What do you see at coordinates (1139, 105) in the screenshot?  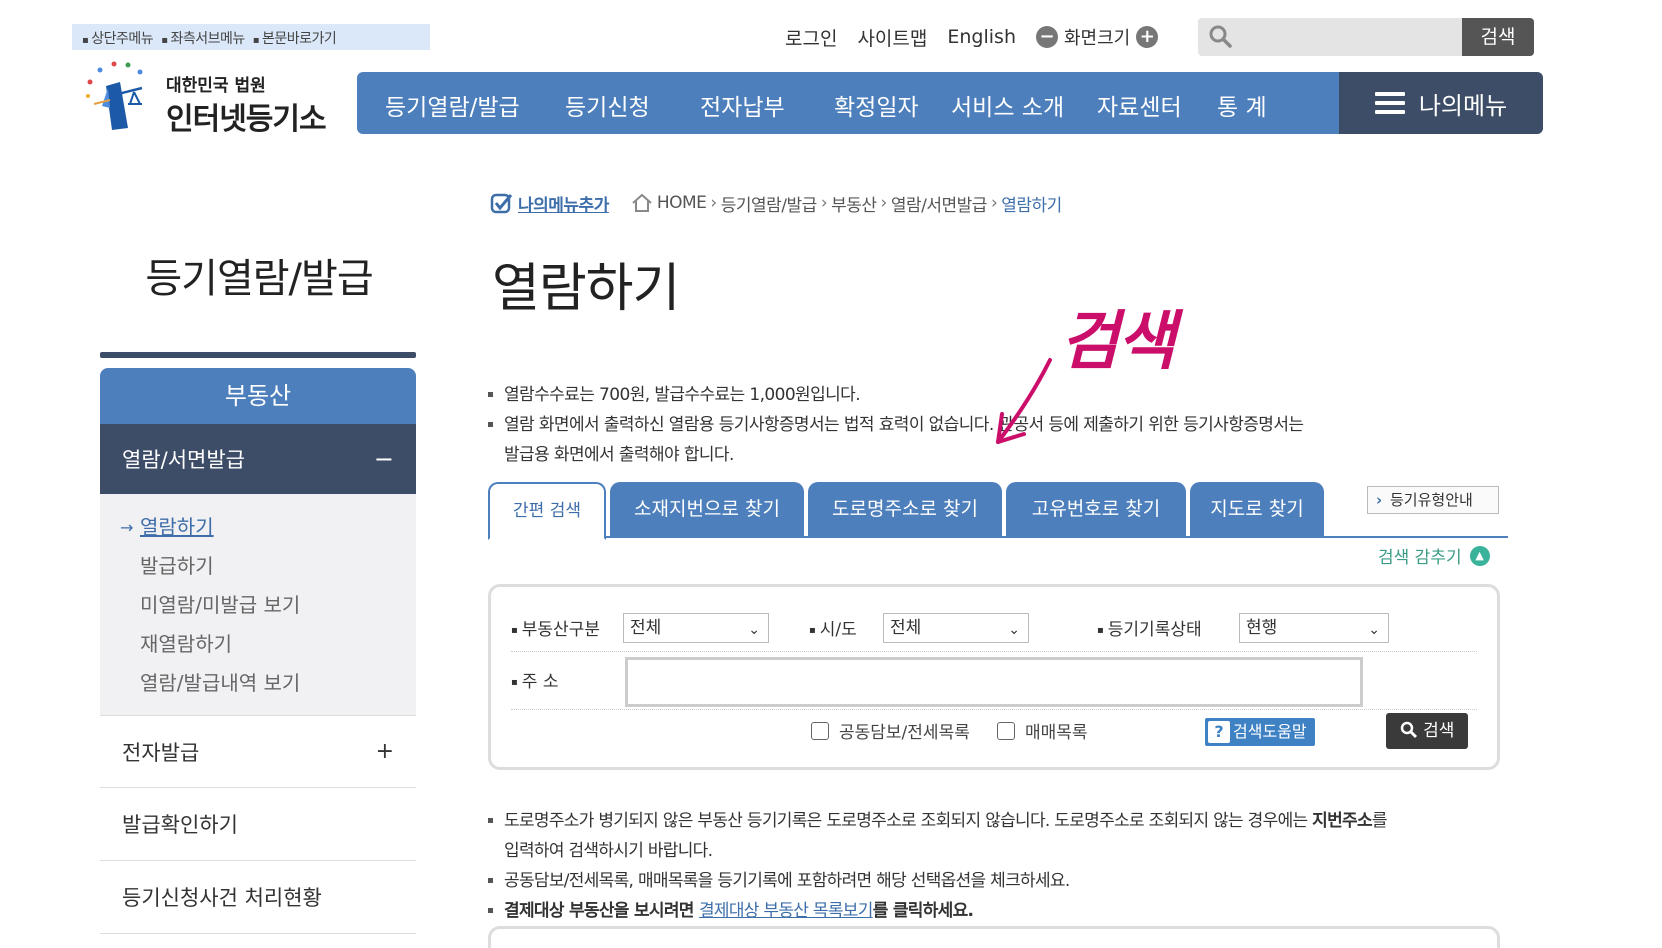 I see `nav-data-center: 자료센터` at bounding box center [1139, 105].